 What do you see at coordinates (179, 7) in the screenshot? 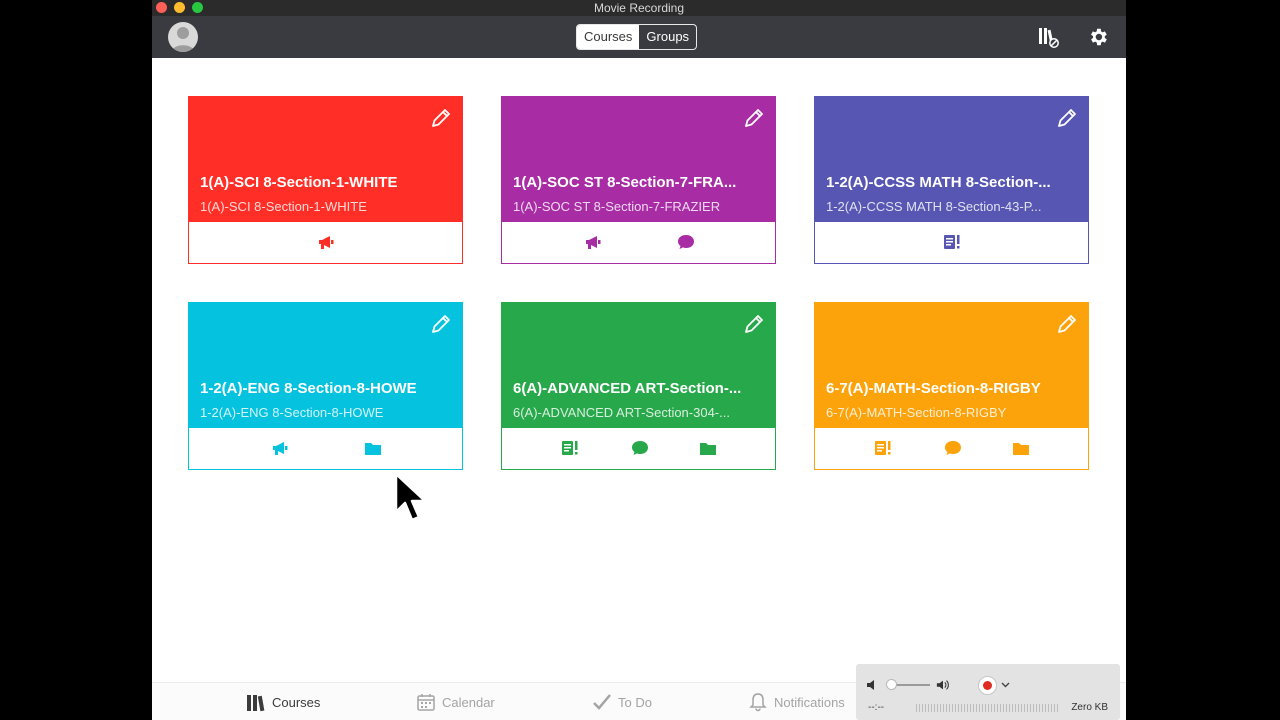
I see `minimize-window-button` at bounding box center [179, 7].